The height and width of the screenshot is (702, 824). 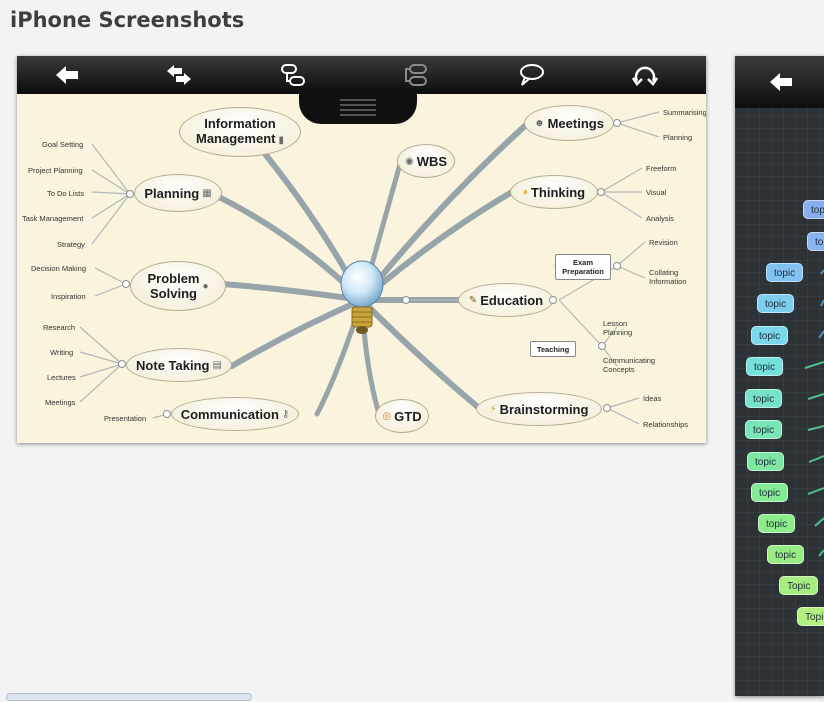 What do you see at coordinates (52, 218) in the screenshot?
I see `leaf-task-management: Task Management` at bounding box center [52, 218].